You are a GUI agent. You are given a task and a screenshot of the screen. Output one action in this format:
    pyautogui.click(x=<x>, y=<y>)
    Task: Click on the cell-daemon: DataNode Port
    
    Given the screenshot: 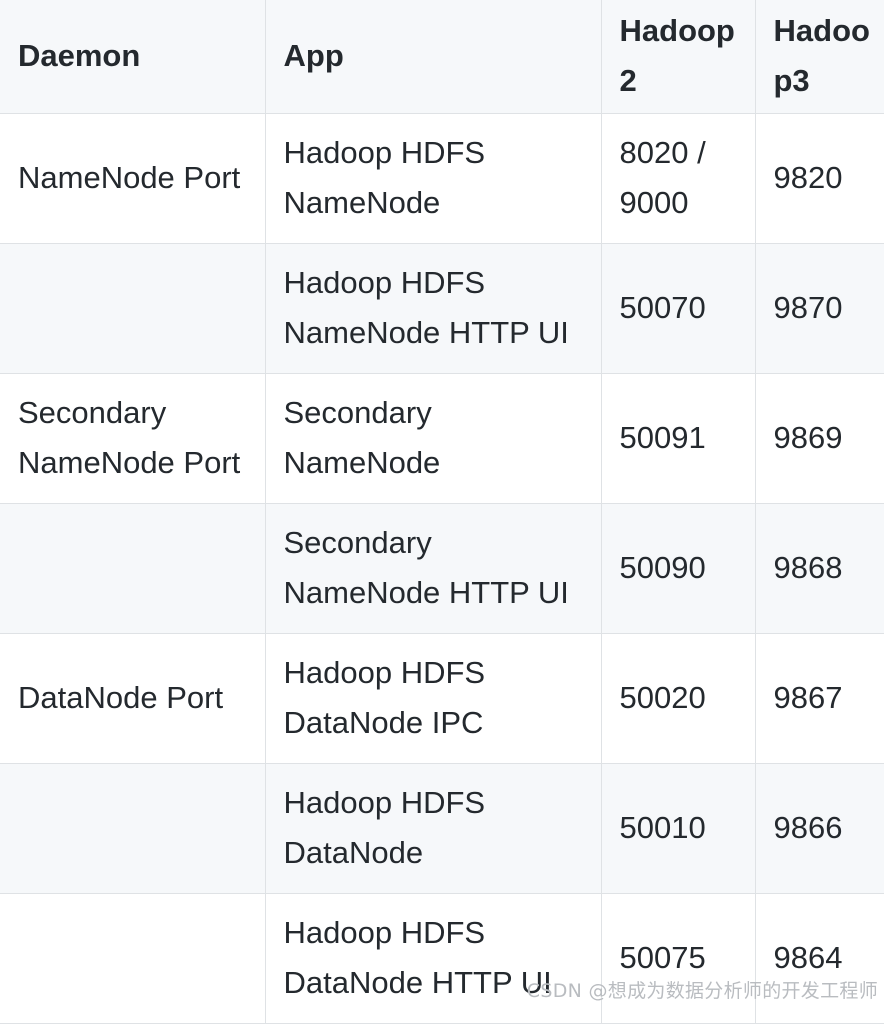 What is the action you would take?
    pyautogui.click(x=133, y=698)
    